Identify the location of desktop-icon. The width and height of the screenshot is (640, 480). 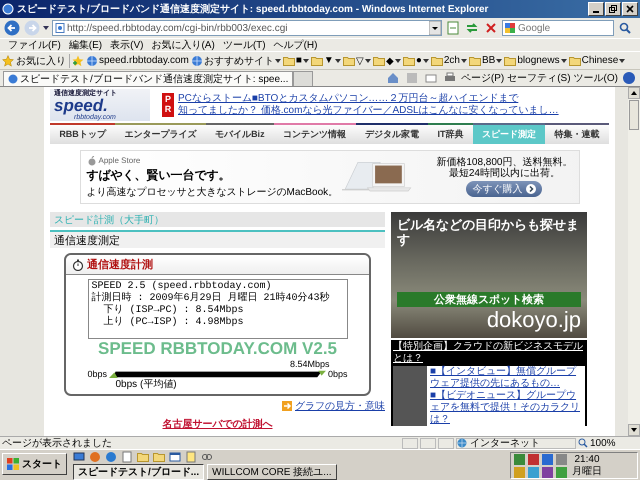
(79, 457).